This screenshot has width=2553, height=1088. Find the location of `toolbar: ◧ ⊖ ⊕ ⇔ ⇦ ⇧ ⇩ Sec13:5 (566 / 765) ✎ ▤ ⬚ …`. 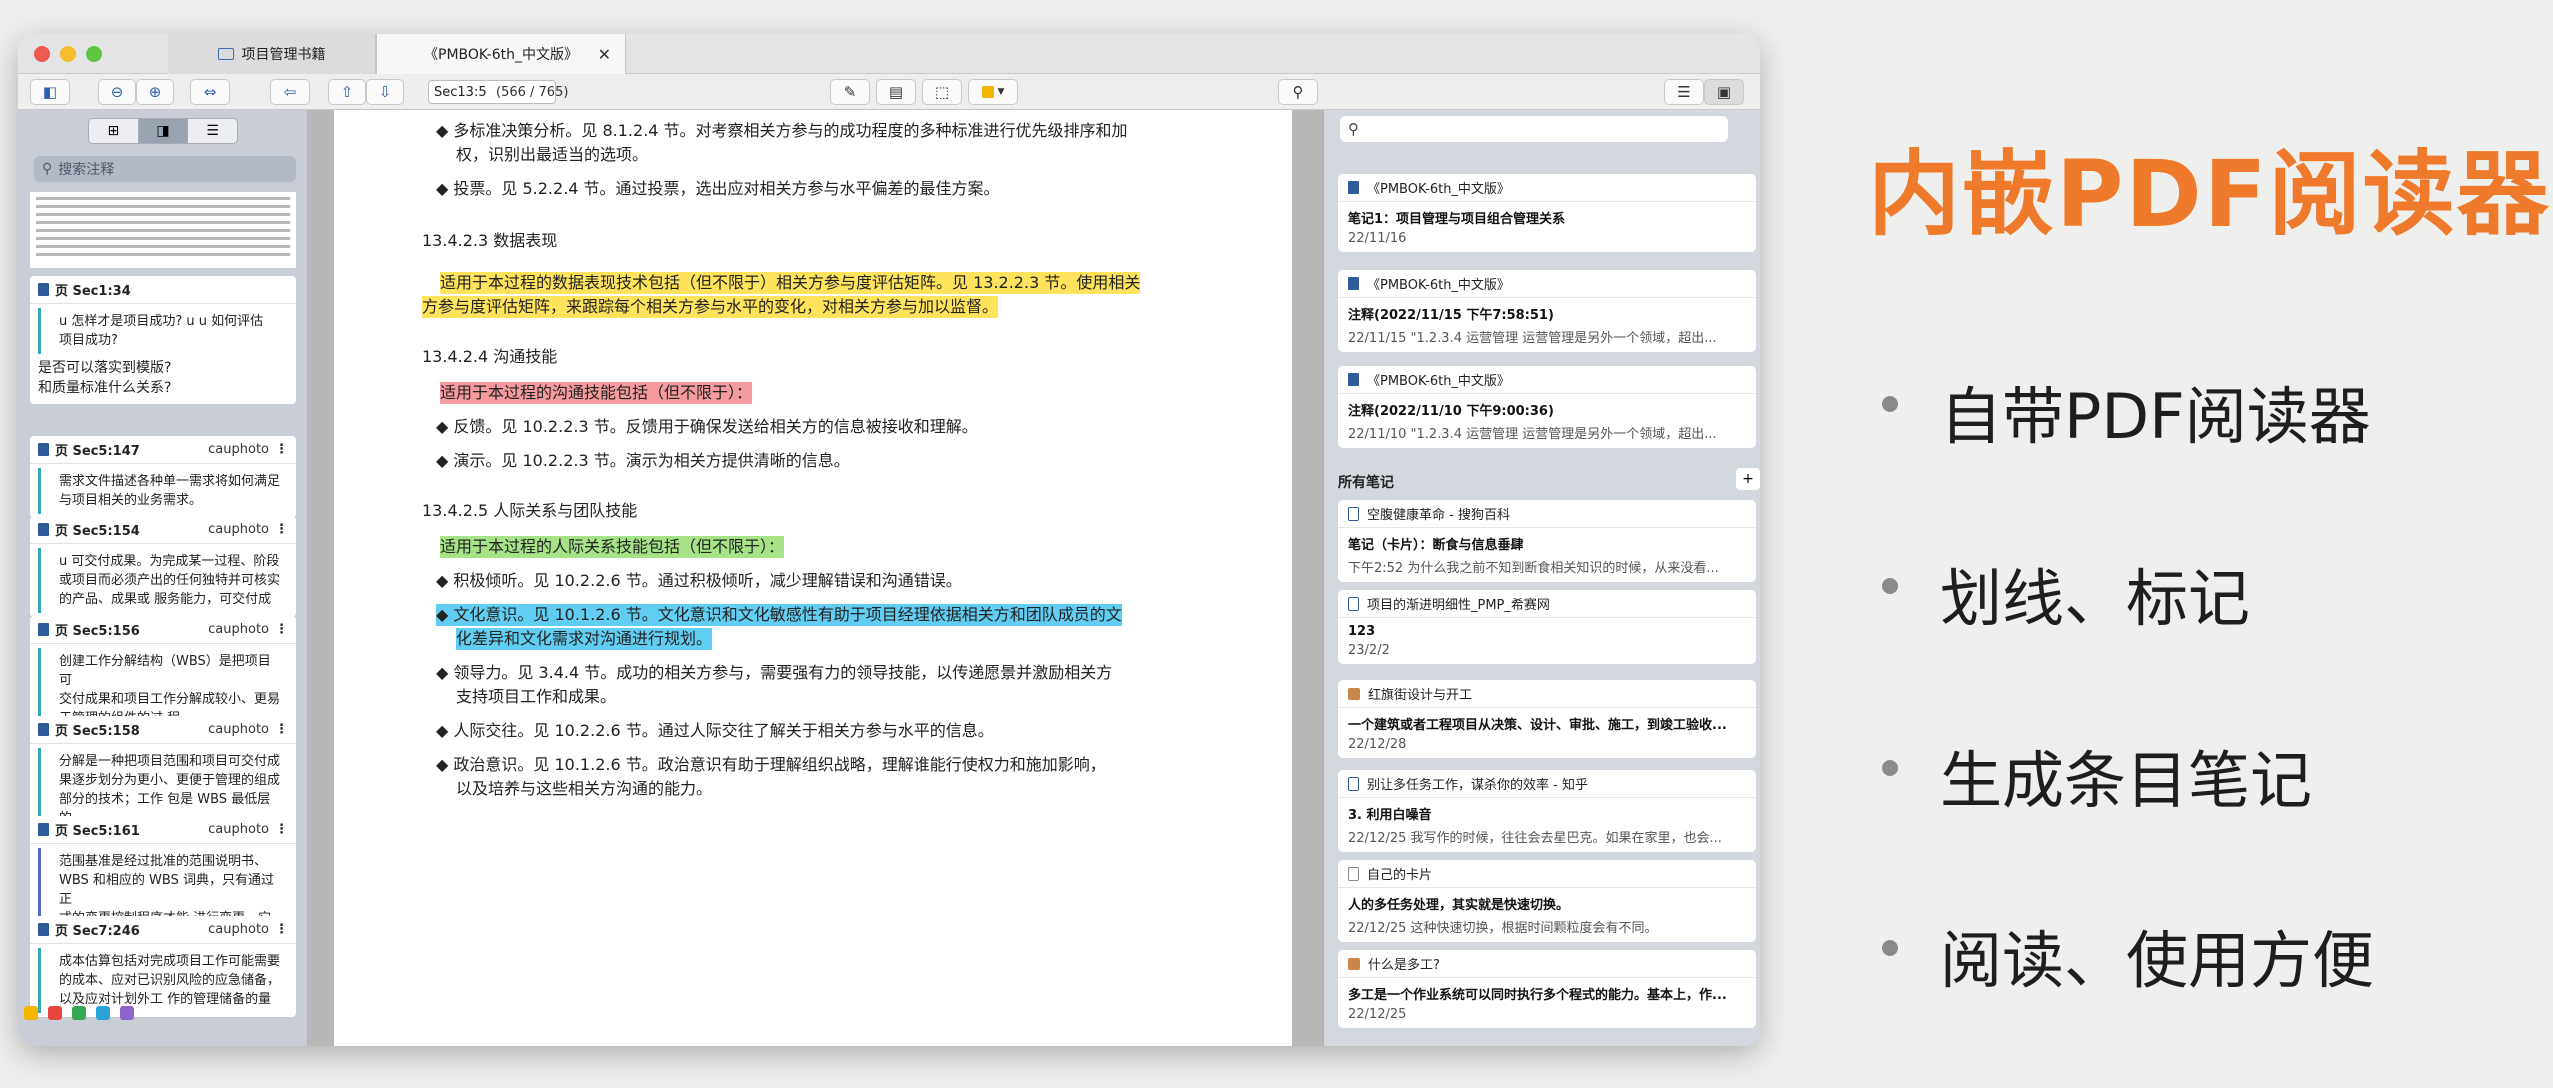

toolbar: ◧ ⊖ ⊕ ⇔ ⇦ ⇧ ⇩ Sec13:5 (566 / 765) ✎ ▤ ⬚ … is located at coordinates (889, 92).